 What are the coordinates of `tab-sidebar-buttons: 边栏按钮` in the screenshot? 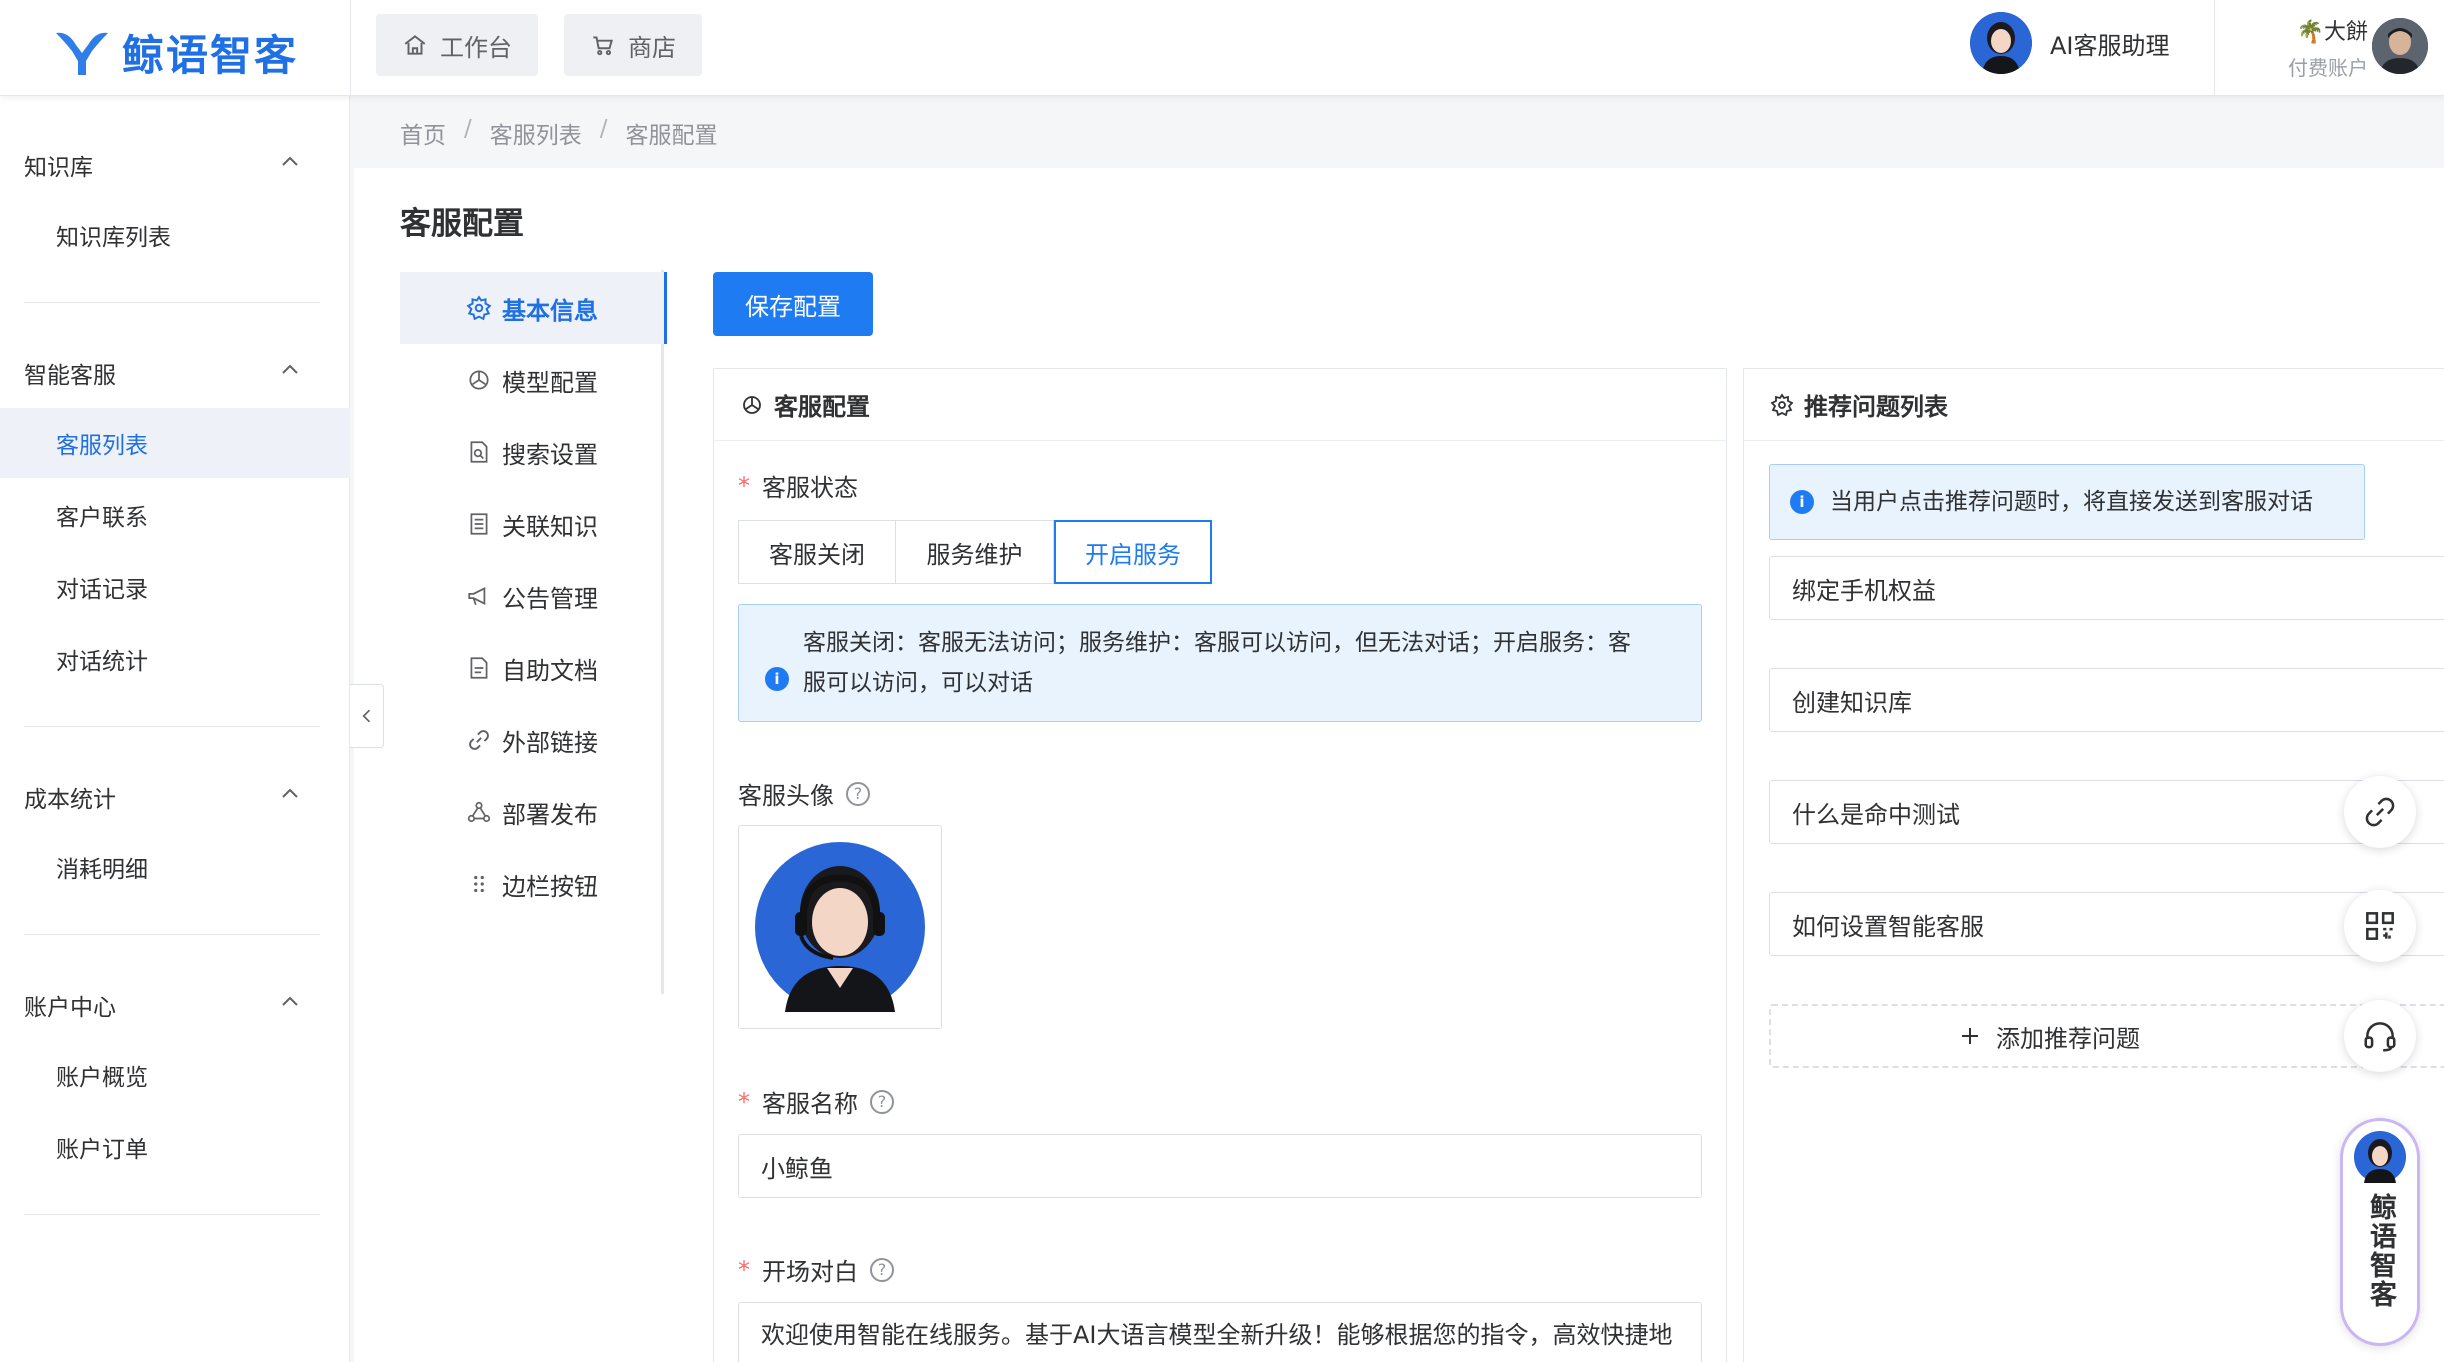 It's located at (532, 884).